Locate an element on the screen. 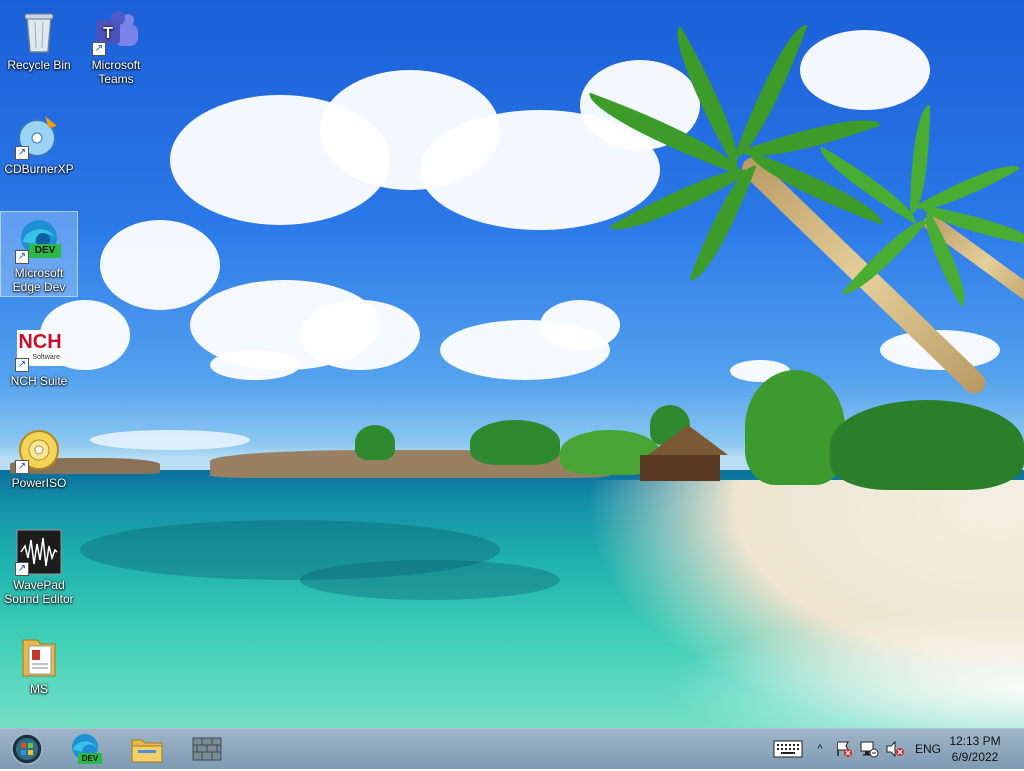  desktop-icon-label: CDBurnerXP is located at coordinates (39, 169).